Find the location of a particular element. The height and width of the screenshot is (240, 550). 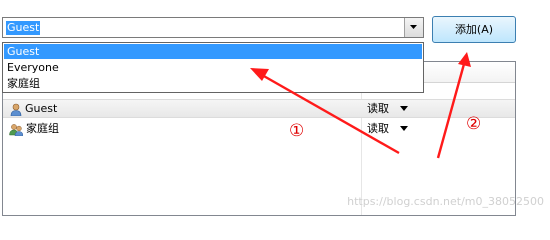

annotation-marker-1: ① is located at coordinates (297, 131).